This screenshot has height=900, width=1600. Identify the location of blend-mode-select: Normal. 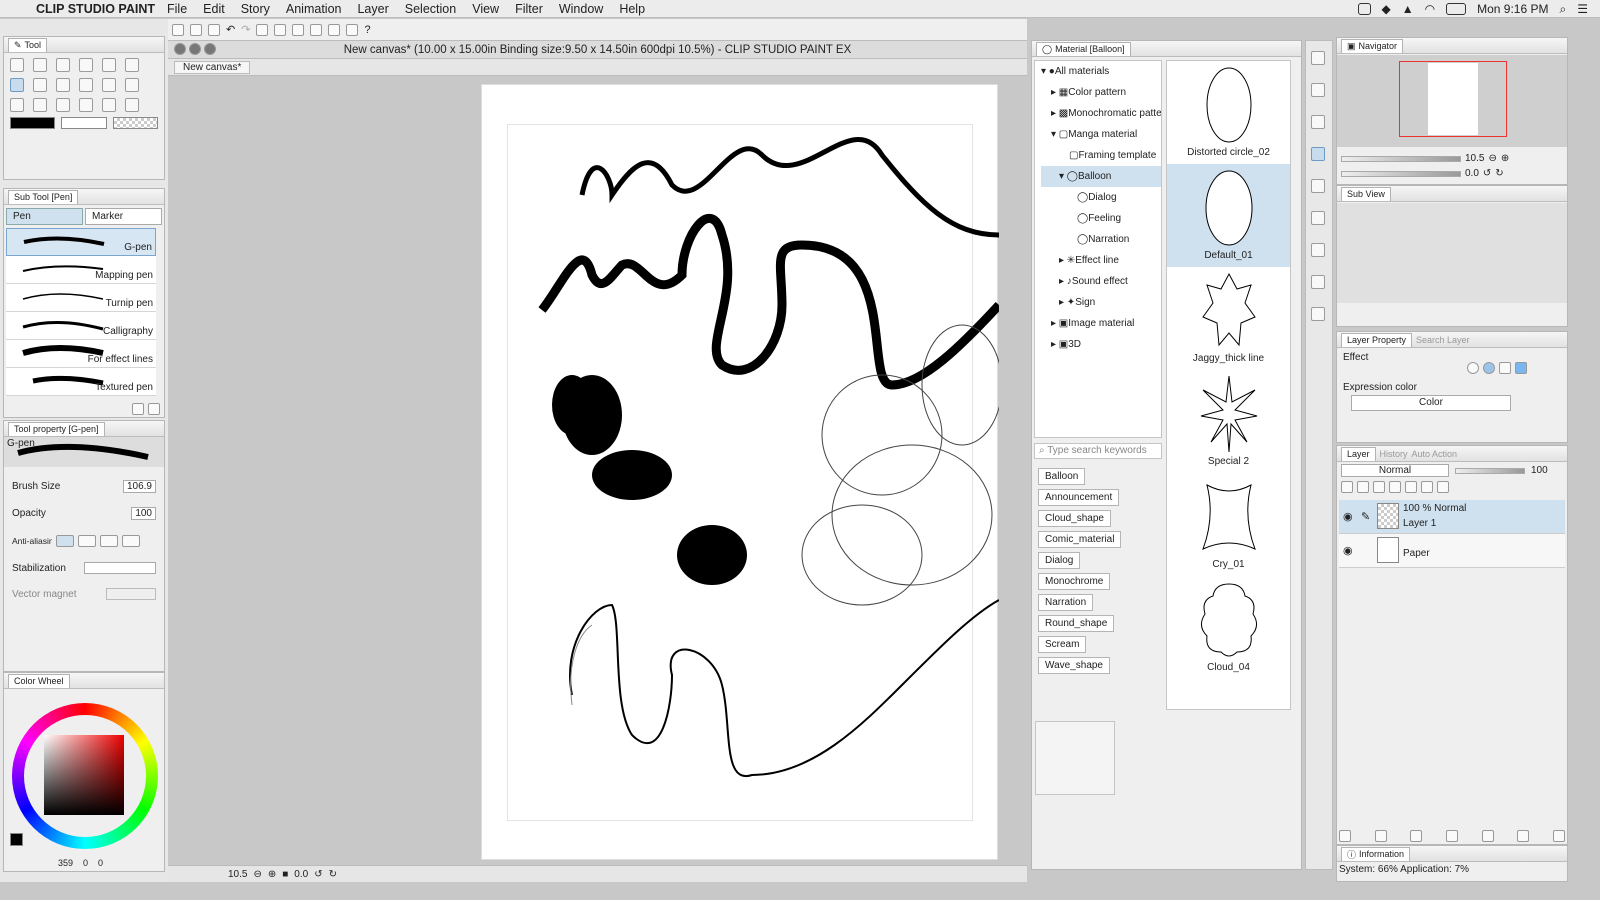
(1395, 470).